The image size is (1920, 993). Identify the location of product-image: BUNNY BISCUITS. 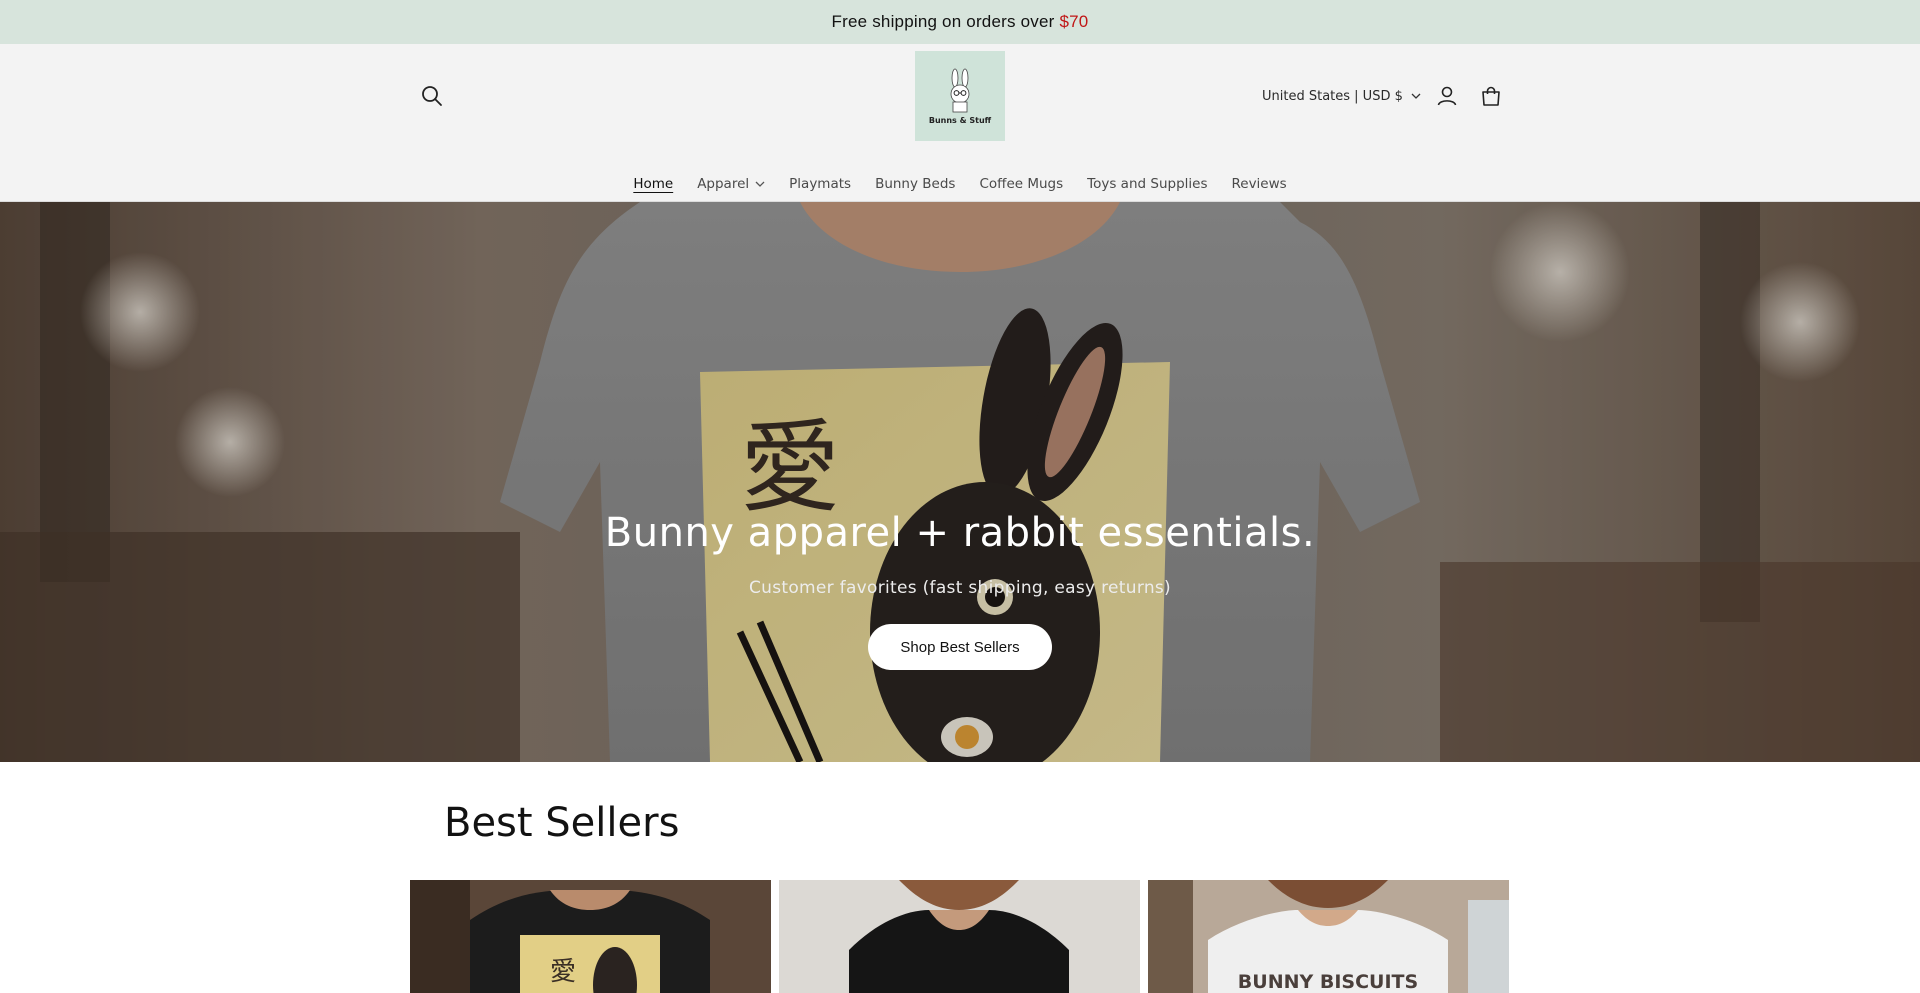
(1328, 936).